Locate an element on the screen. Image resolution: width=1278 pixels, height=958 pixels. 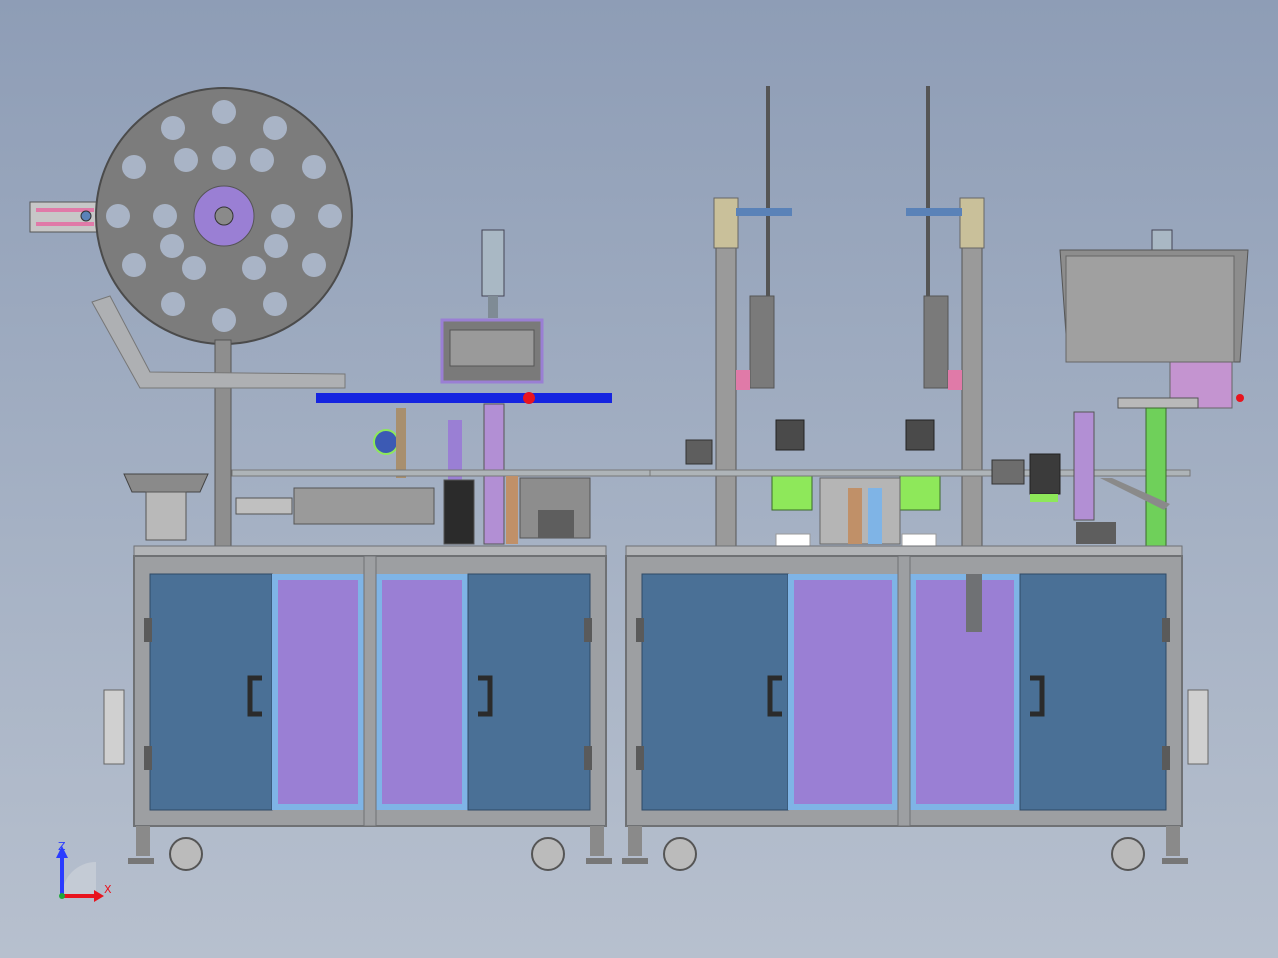
press-cylinder is located at coordinates (493, 263).